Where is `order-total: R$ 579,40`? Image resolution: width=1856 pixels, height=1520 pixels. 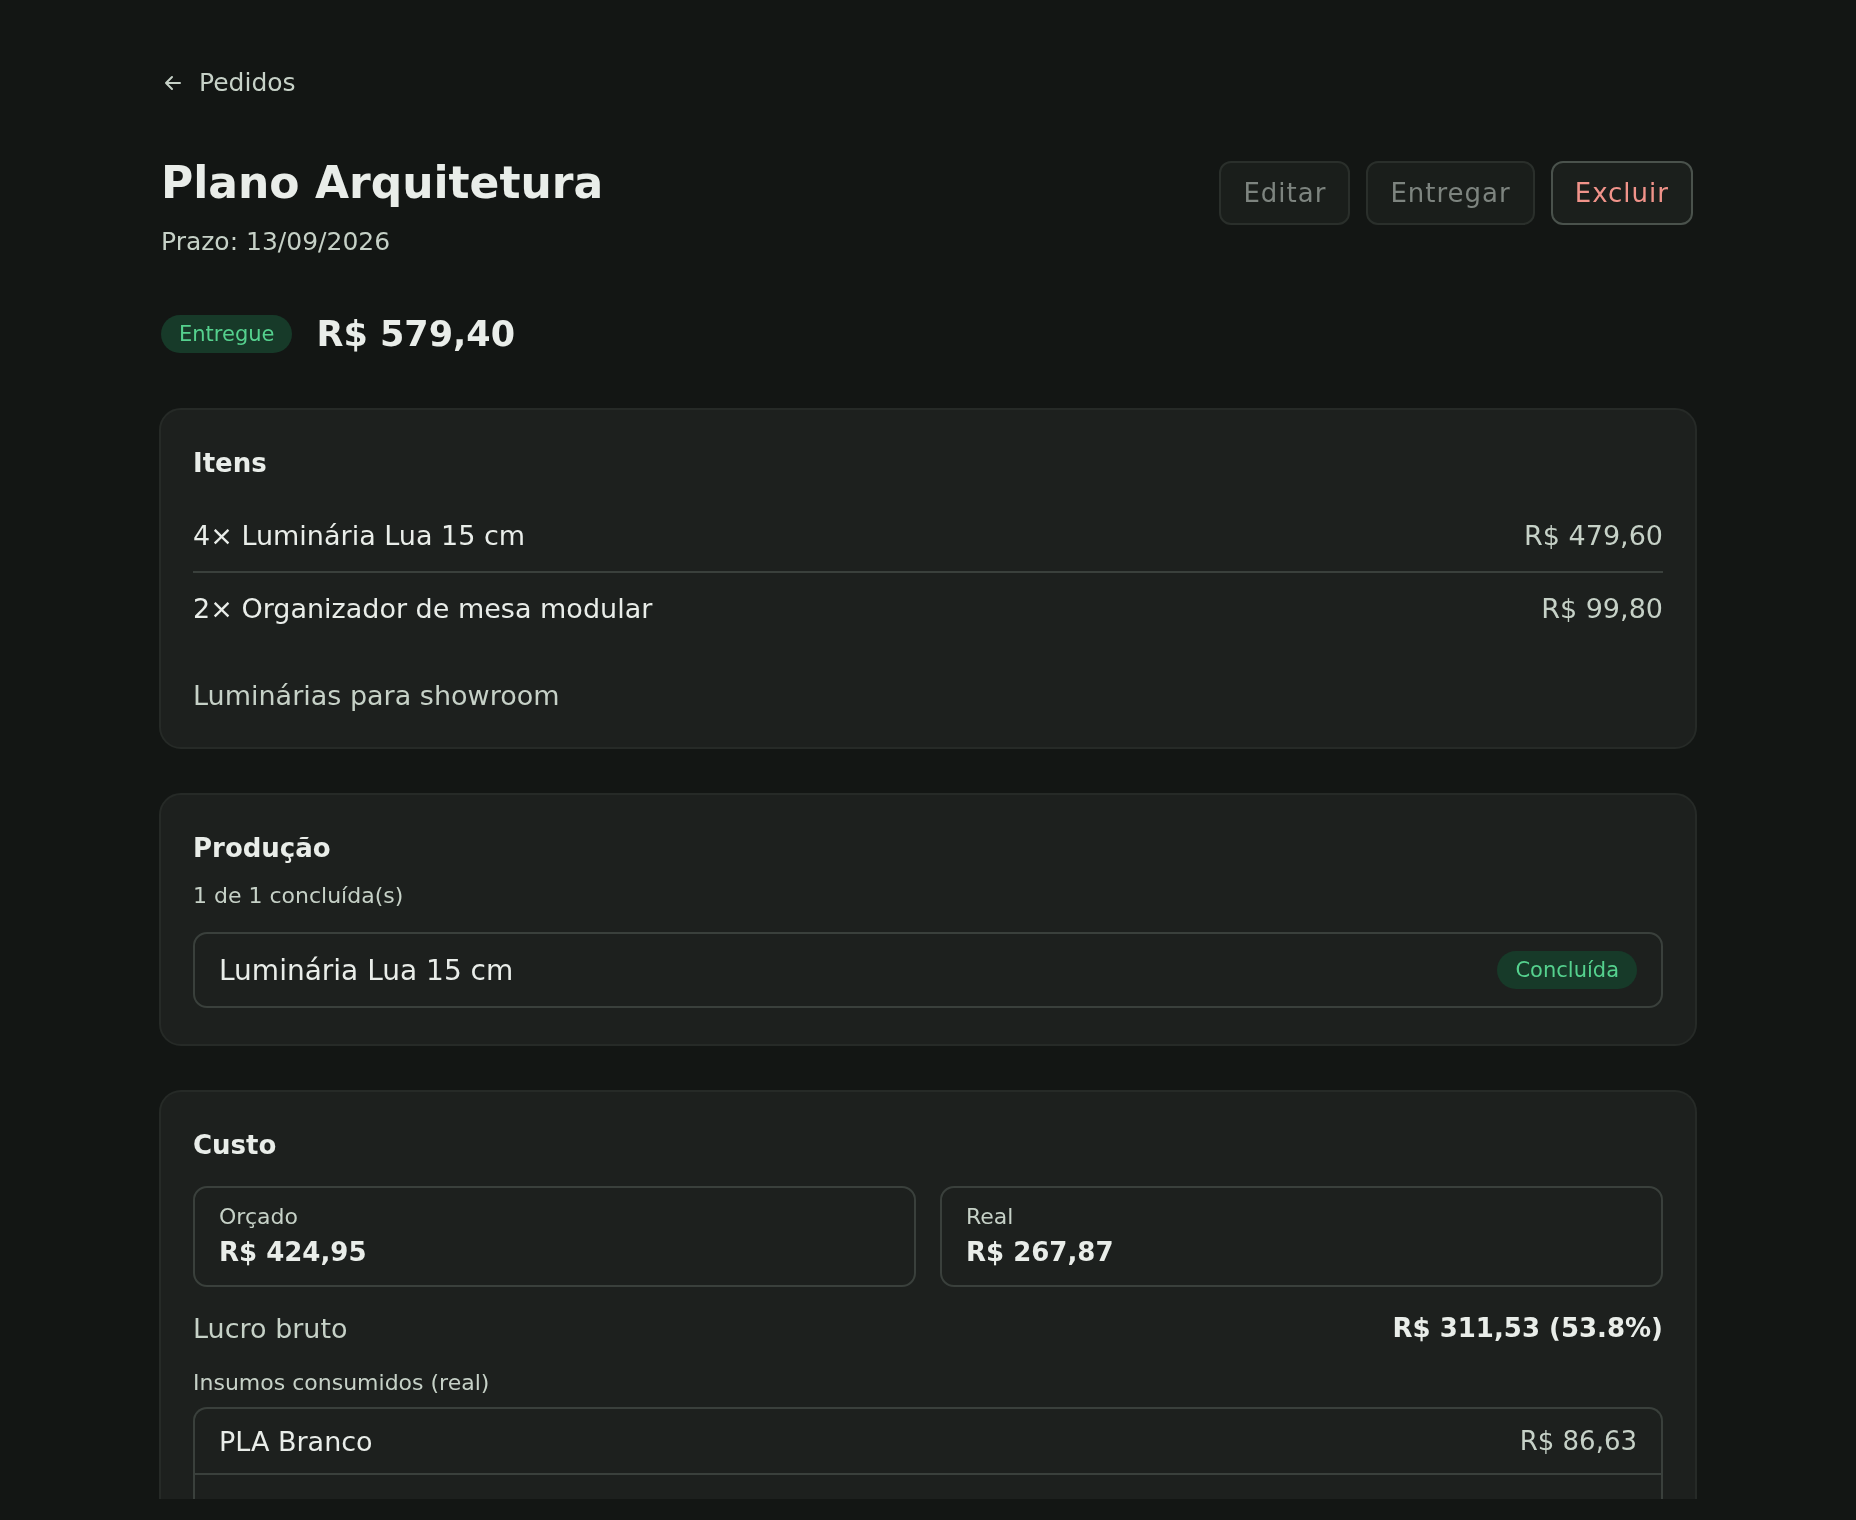
order-total: R$ 579,40 is located at coordinates (416, 334).